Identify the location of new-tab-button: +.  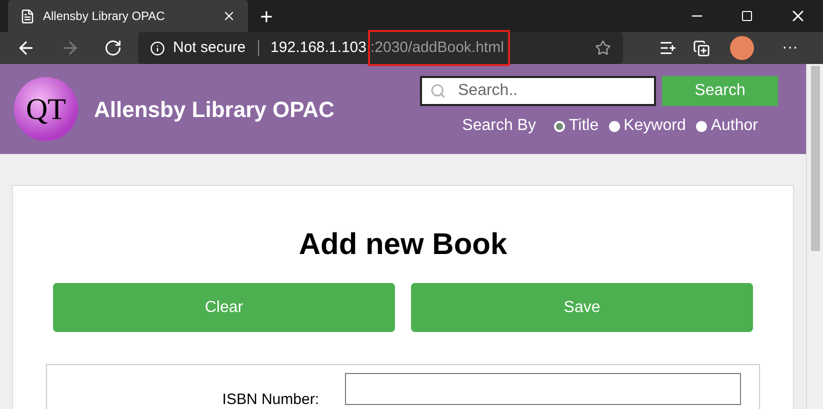
(266, 17).